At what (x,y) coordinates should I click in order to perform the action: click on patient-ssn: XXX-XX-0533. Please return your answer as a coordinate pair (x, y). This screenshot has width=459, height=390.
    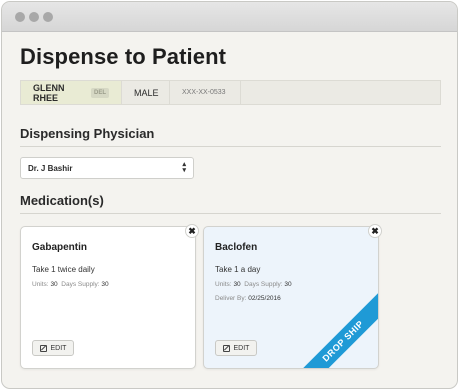
    Looking at the image, I should click on (205, 92).